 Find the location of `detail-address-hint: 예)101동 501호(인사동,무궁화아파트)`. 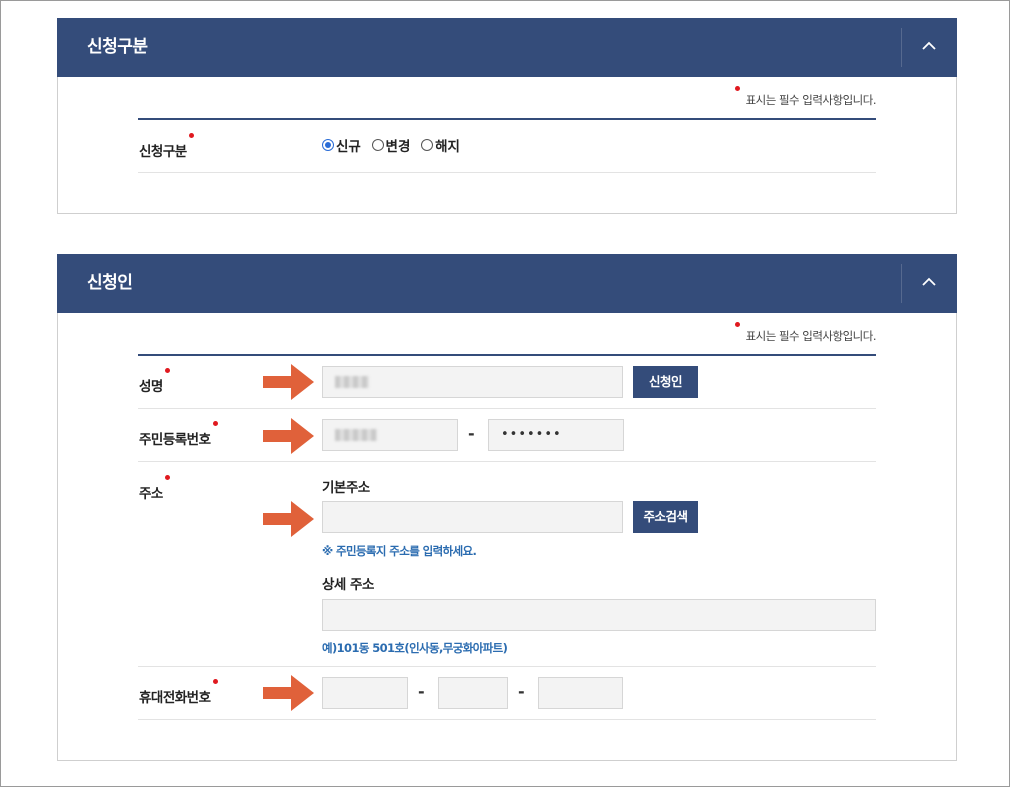

detail-address-hint: 예)101동 501호(인사동,무궁화아파트) is located at coordinates (415, 648).